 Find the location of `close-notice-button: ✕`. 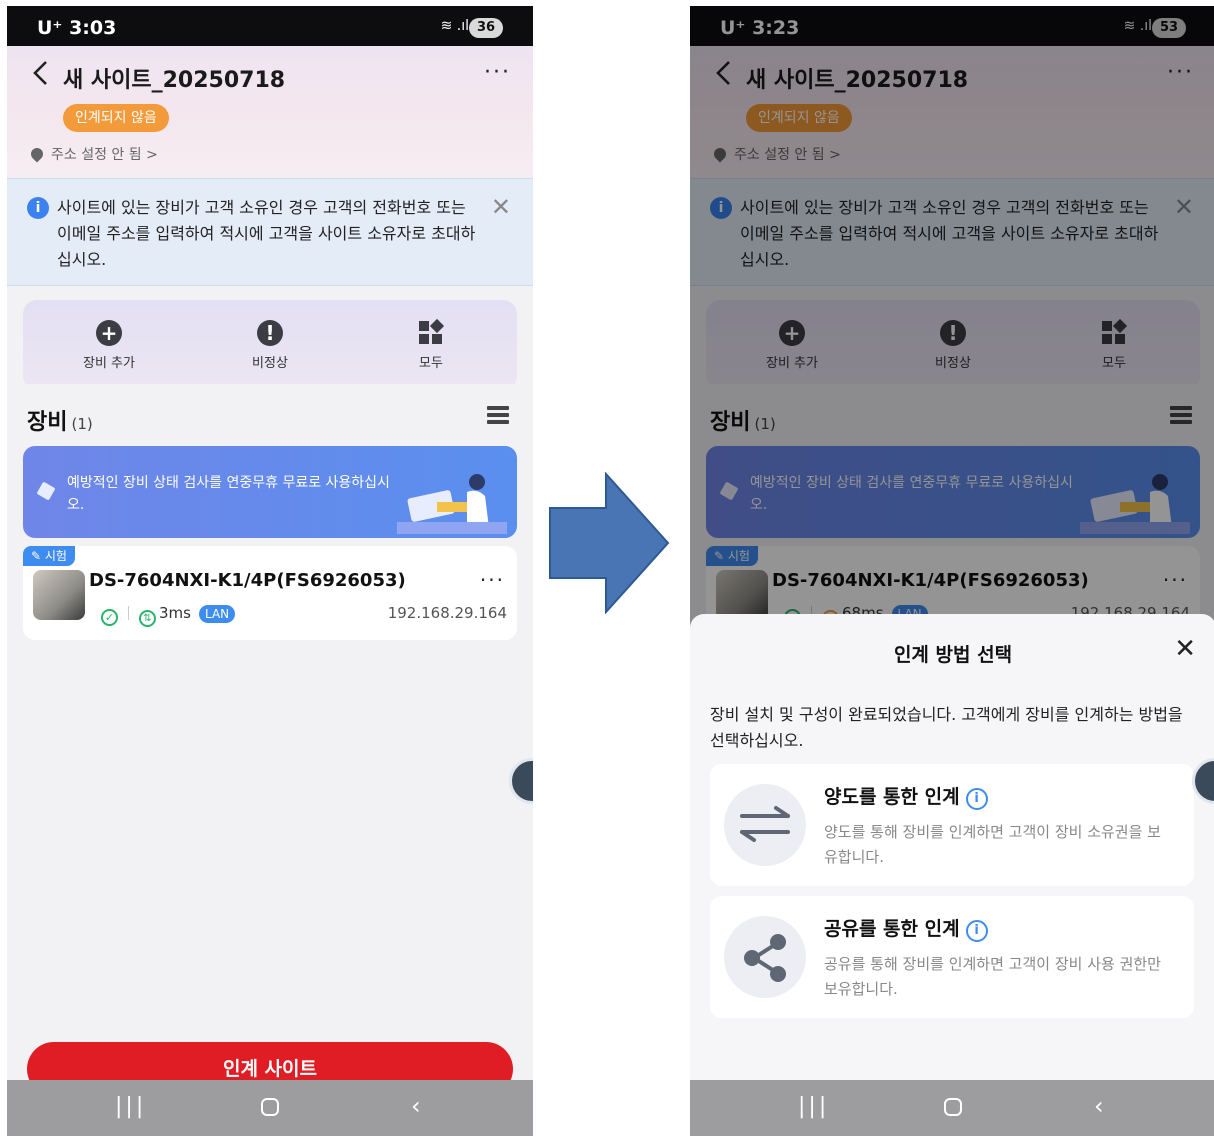

close-notice-button: ✕ is located at coordinates (501, 207).